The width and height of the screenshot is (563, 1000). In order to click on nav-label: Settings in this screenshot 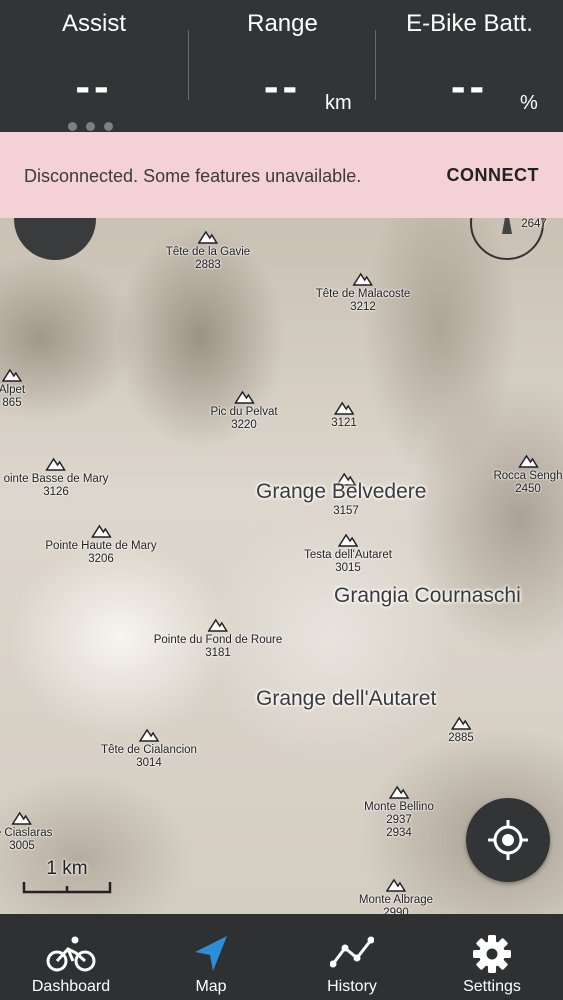, I will do `click(492, 986)`.